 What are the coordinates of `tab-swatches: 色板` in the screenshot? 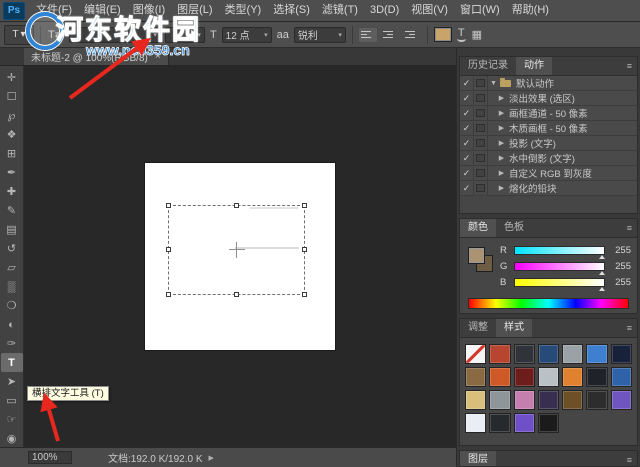 It's located at (514, 228).